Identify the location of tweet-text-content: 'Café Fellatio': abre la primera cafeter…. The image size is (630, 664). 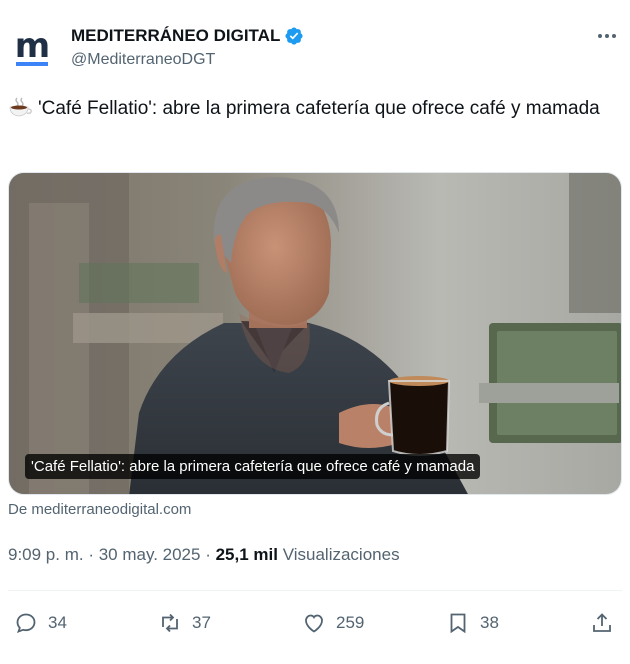
(319, 108).